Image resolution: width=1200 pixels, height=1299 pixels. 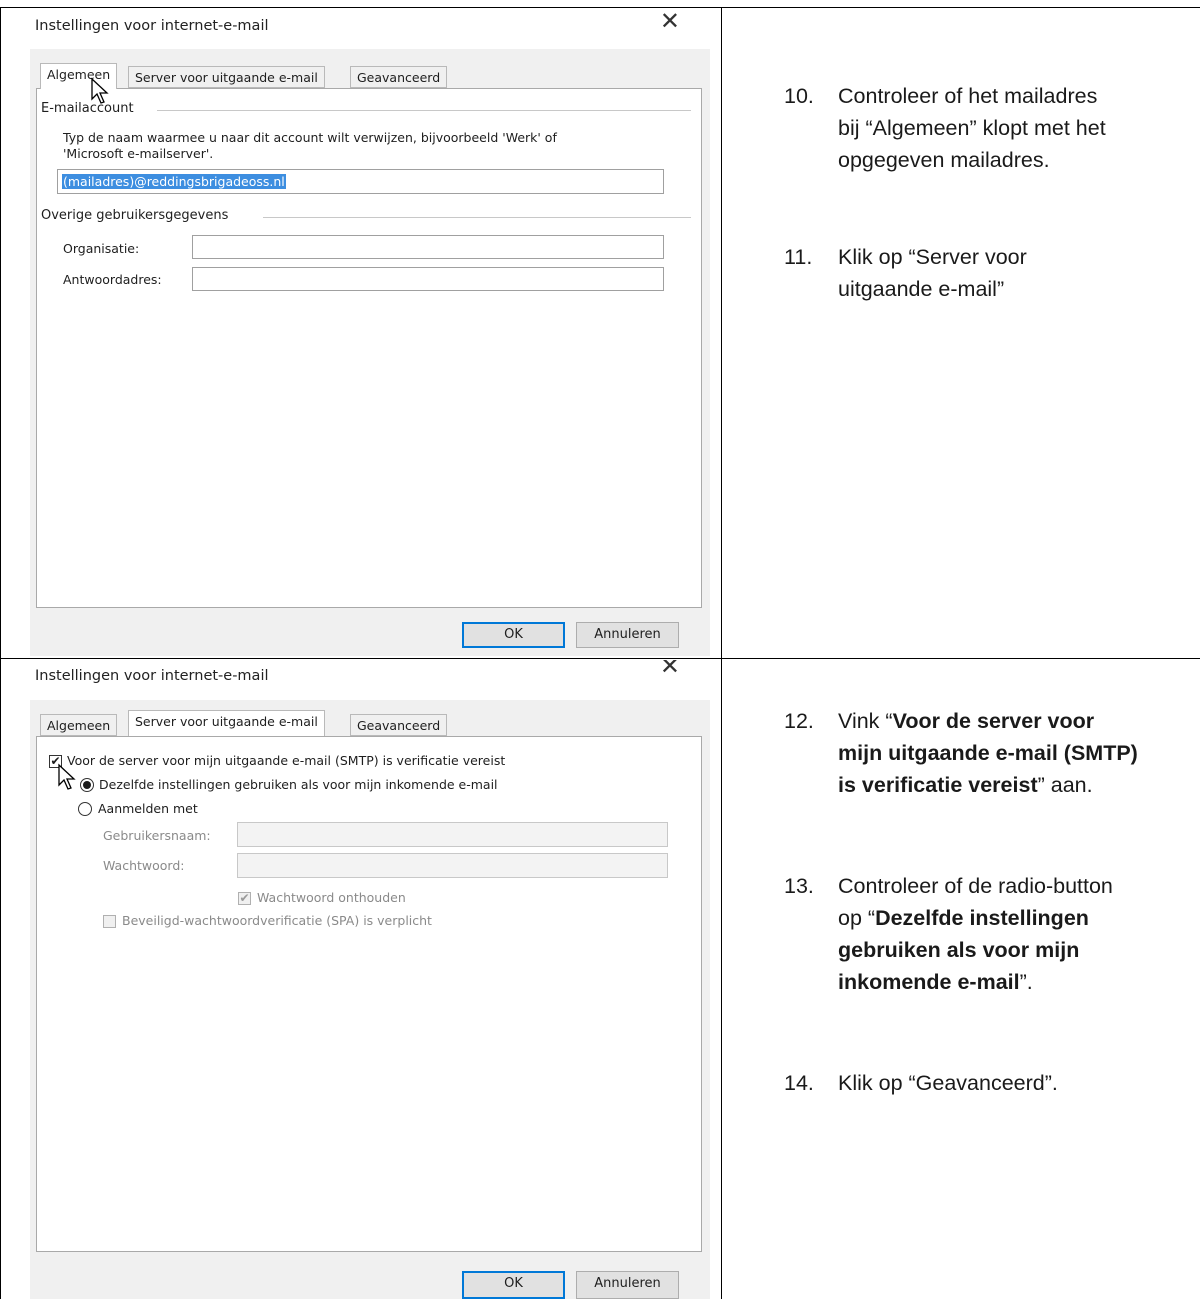 I want to click on account-name-input: (mailadres)@reddingsbrigadeoss.nl, so click(x=360, y=181).